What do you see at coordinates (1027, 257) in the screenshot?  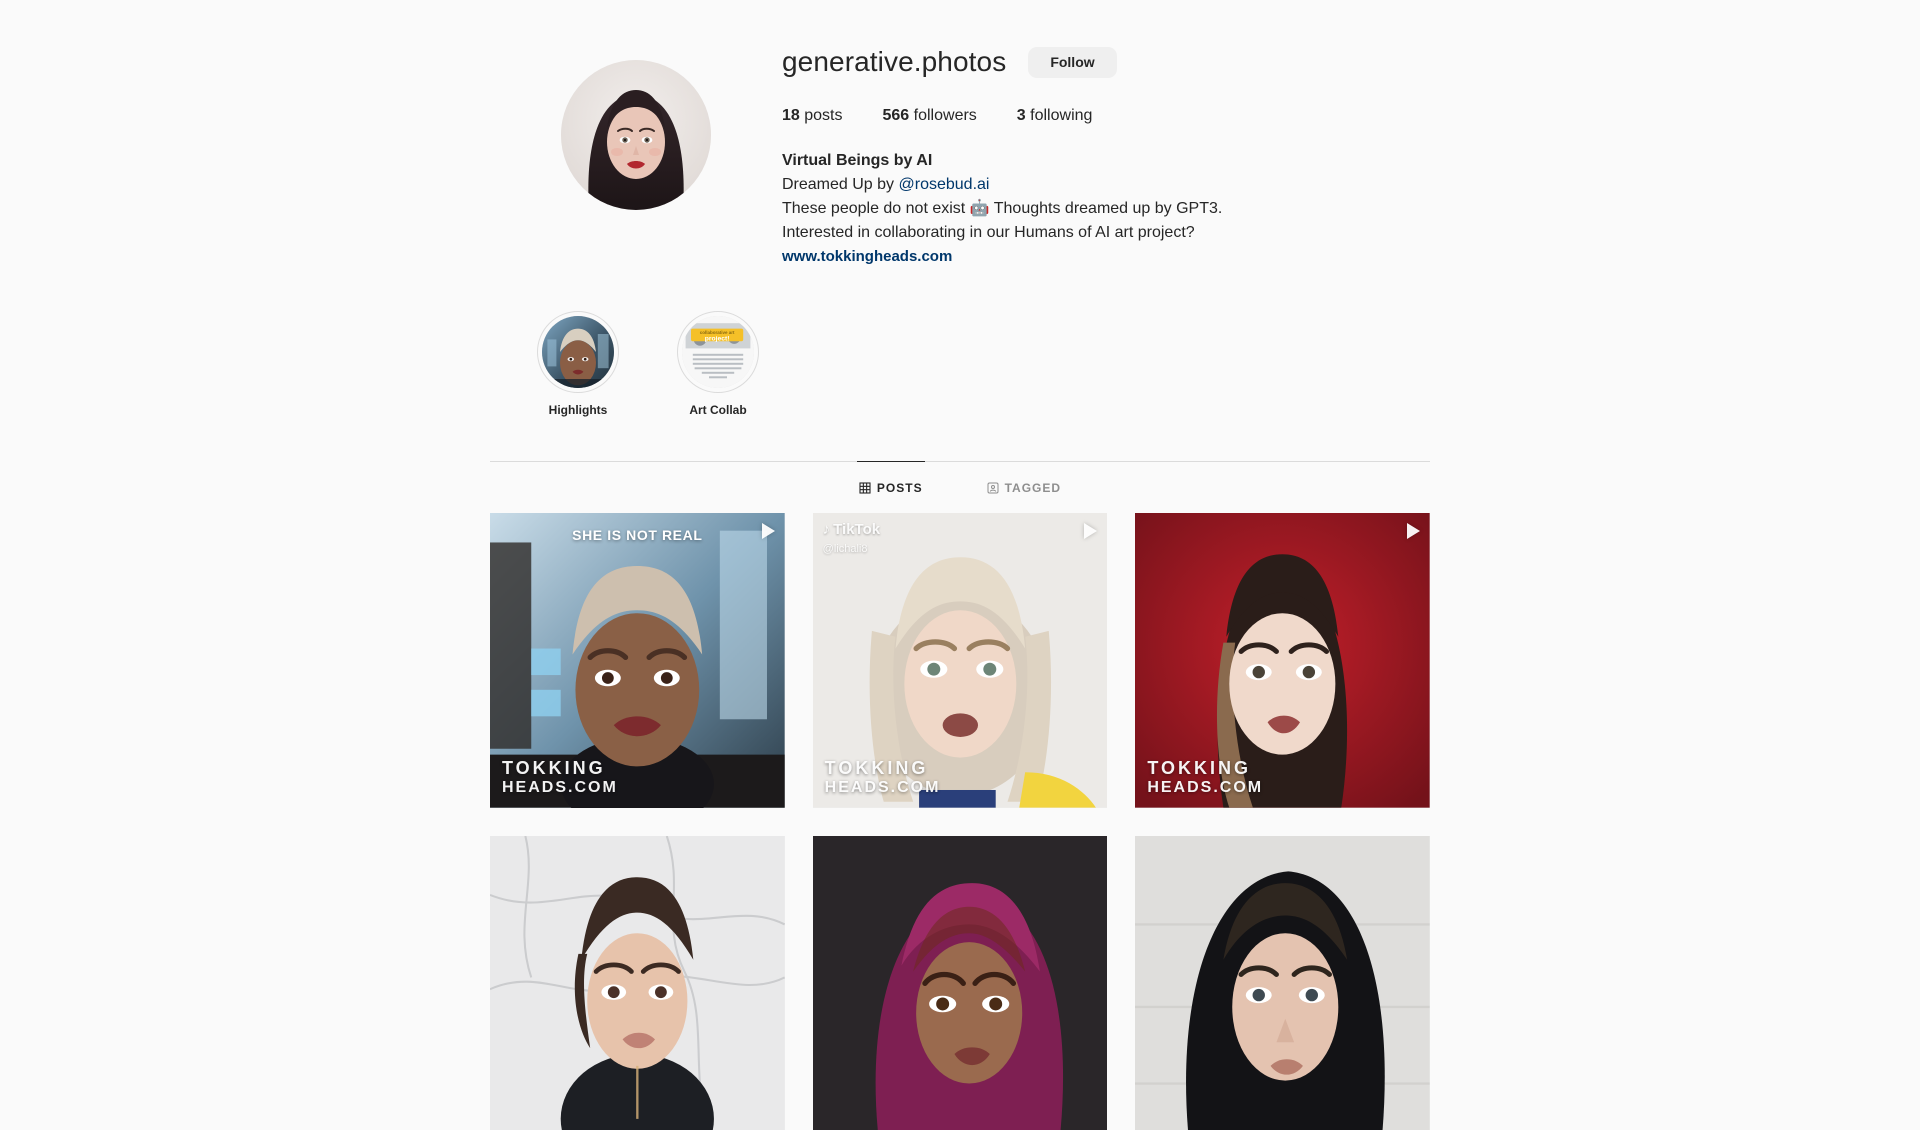 I see `bio-website-link: www.tokkingheads.com` at bounding box center [1027, 257].